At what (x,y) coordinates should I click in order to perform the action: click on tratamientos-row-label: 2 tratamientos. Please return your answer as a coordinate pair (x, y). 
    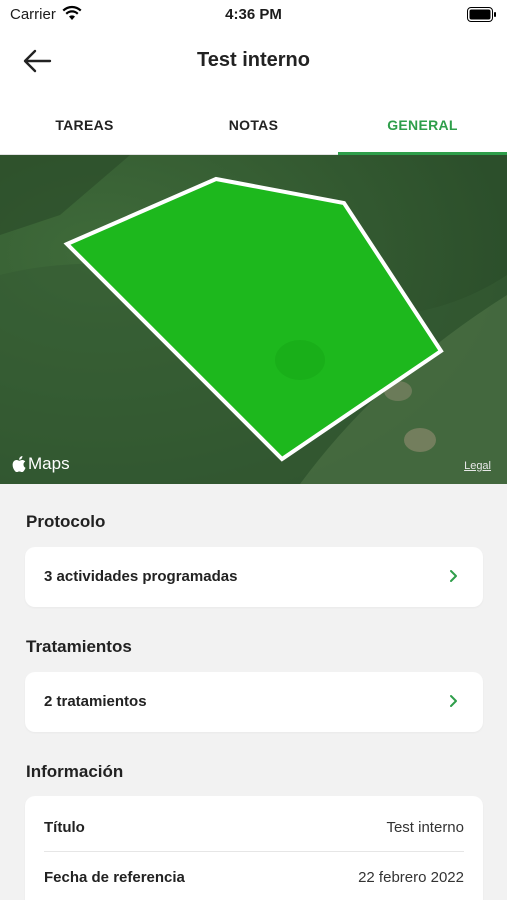
    Looking at the image, I should click on (95, 701).